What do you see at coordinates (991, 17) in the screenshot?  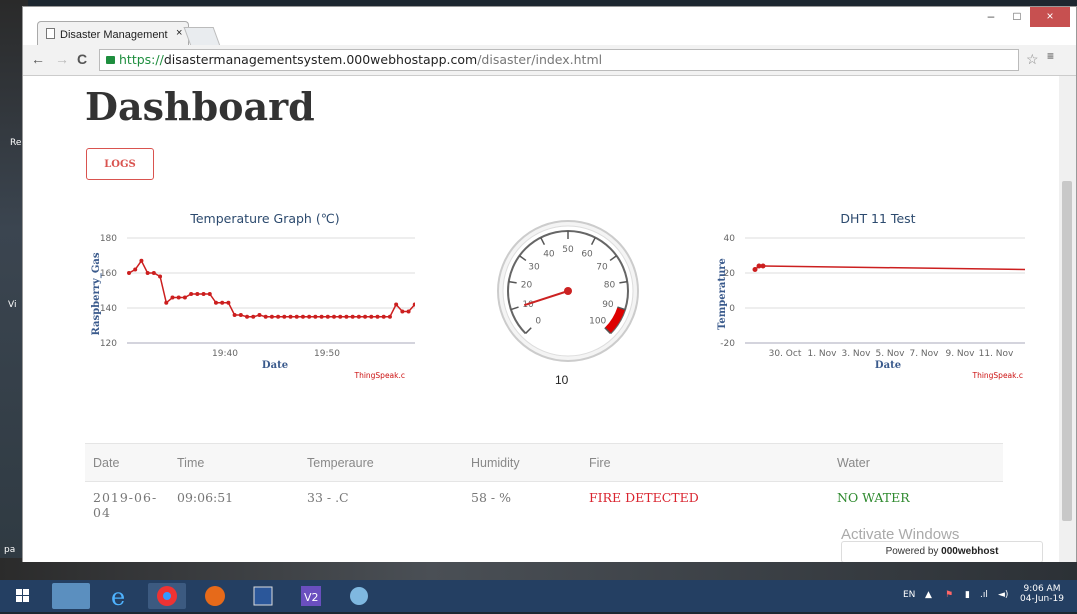 I see `minimize-button: –` at bounding box center [991, 17].